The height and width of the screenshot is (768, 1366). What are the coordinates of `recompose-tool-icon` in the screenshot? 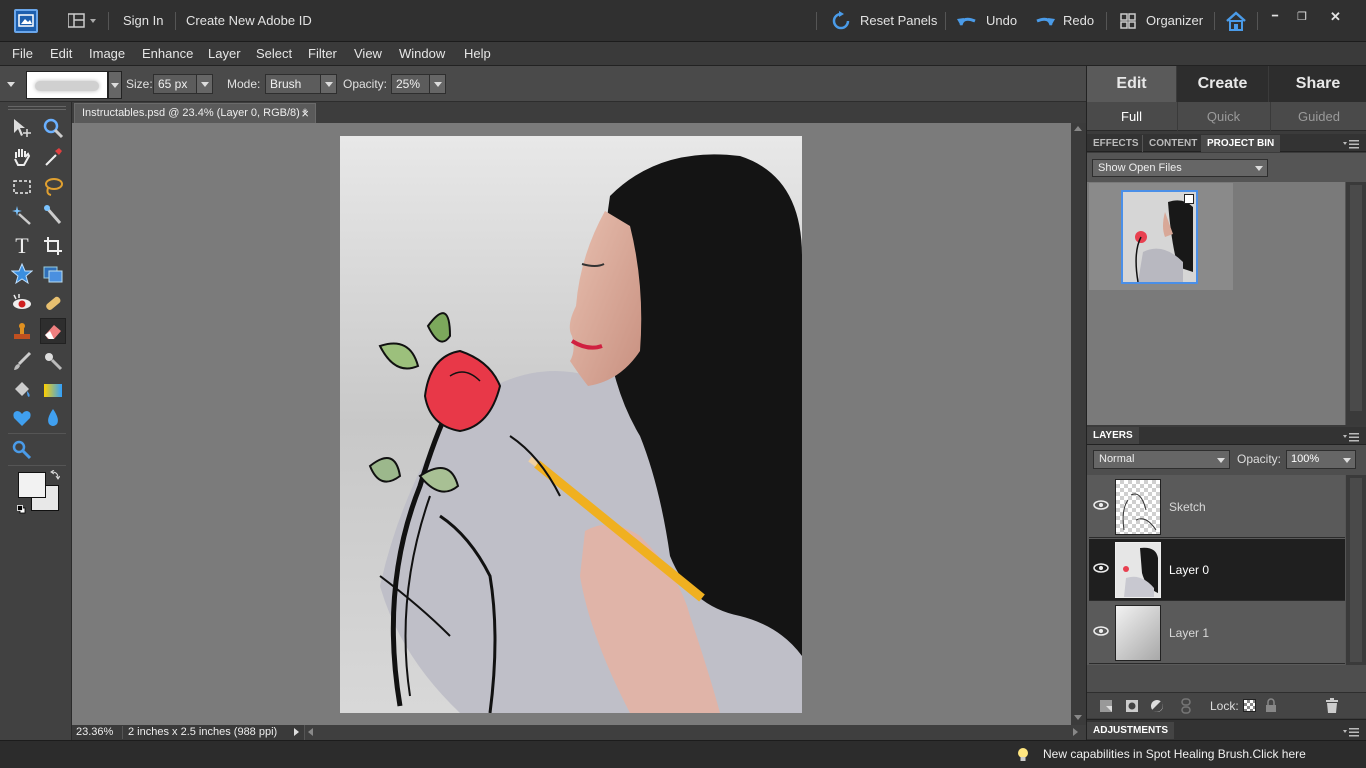 It's located at (53, 274).